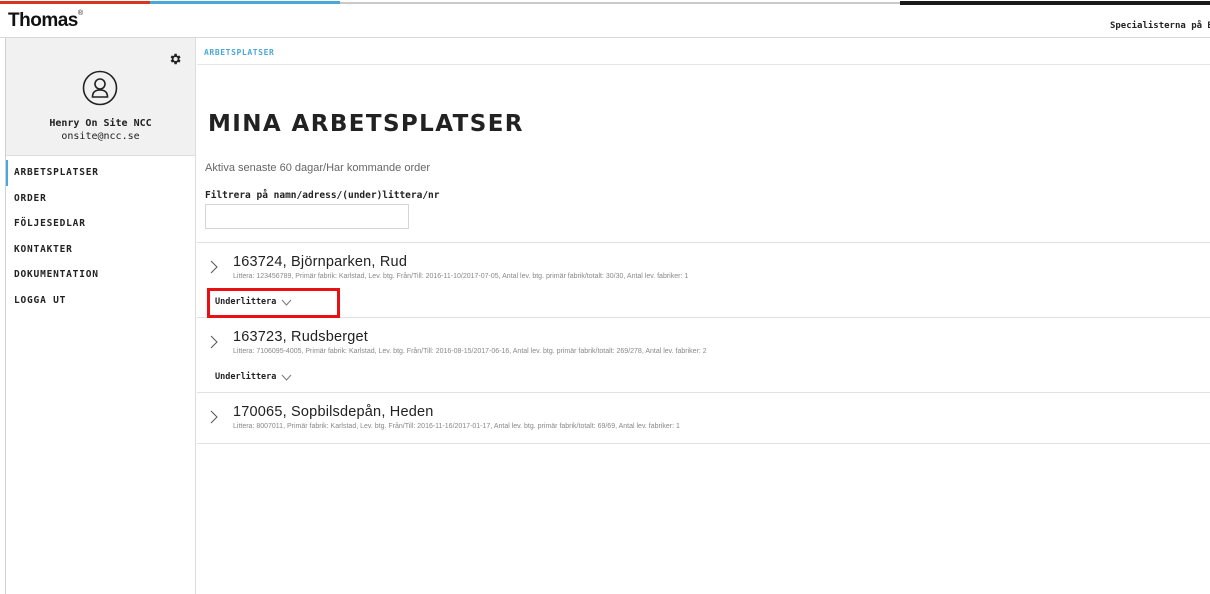  I want to click on breadcrumb: ARBETSPLATSER, so click(239, 52).